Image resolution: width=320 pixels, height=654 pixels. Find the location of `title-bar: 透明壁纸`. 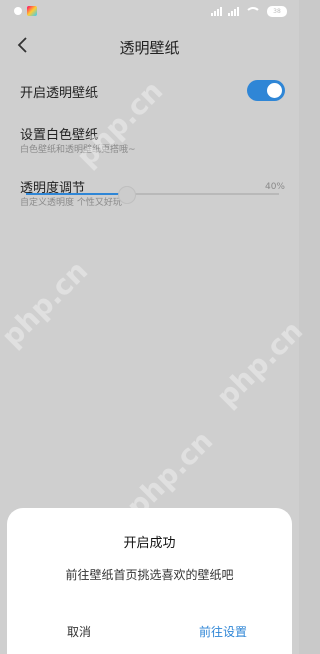

title-bar: 透明壁纸 is located at coordinates (149, 46).